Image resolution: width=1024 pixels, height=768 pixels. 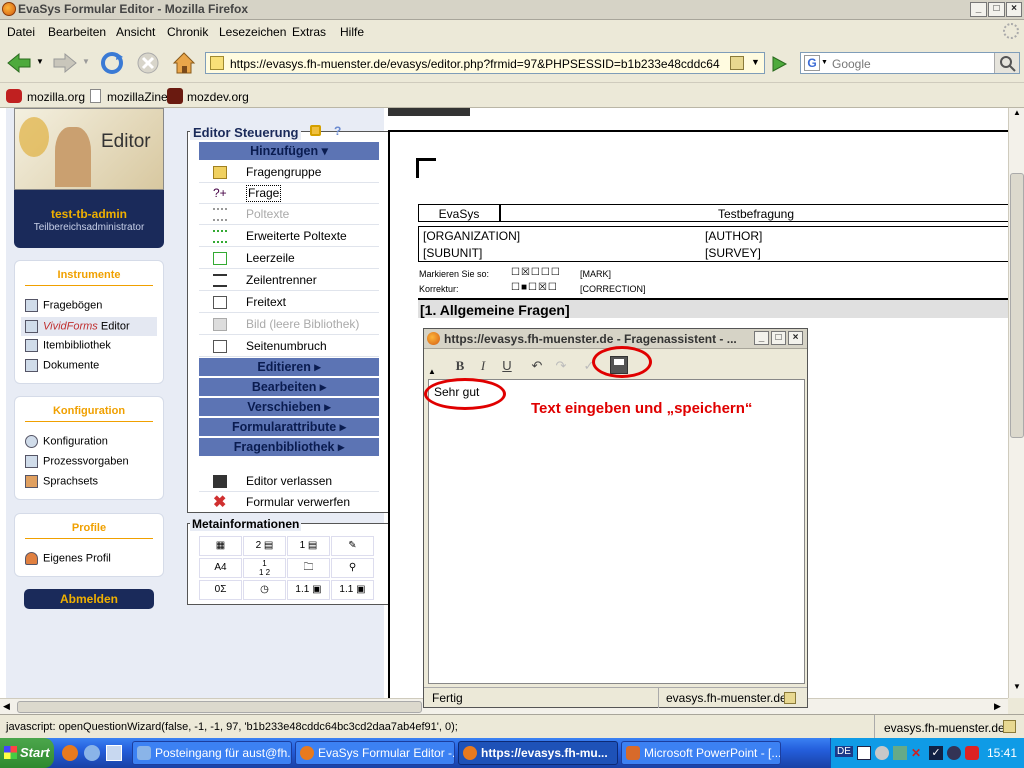 I want to click on bold-button: B, so click(x=460, y=366).